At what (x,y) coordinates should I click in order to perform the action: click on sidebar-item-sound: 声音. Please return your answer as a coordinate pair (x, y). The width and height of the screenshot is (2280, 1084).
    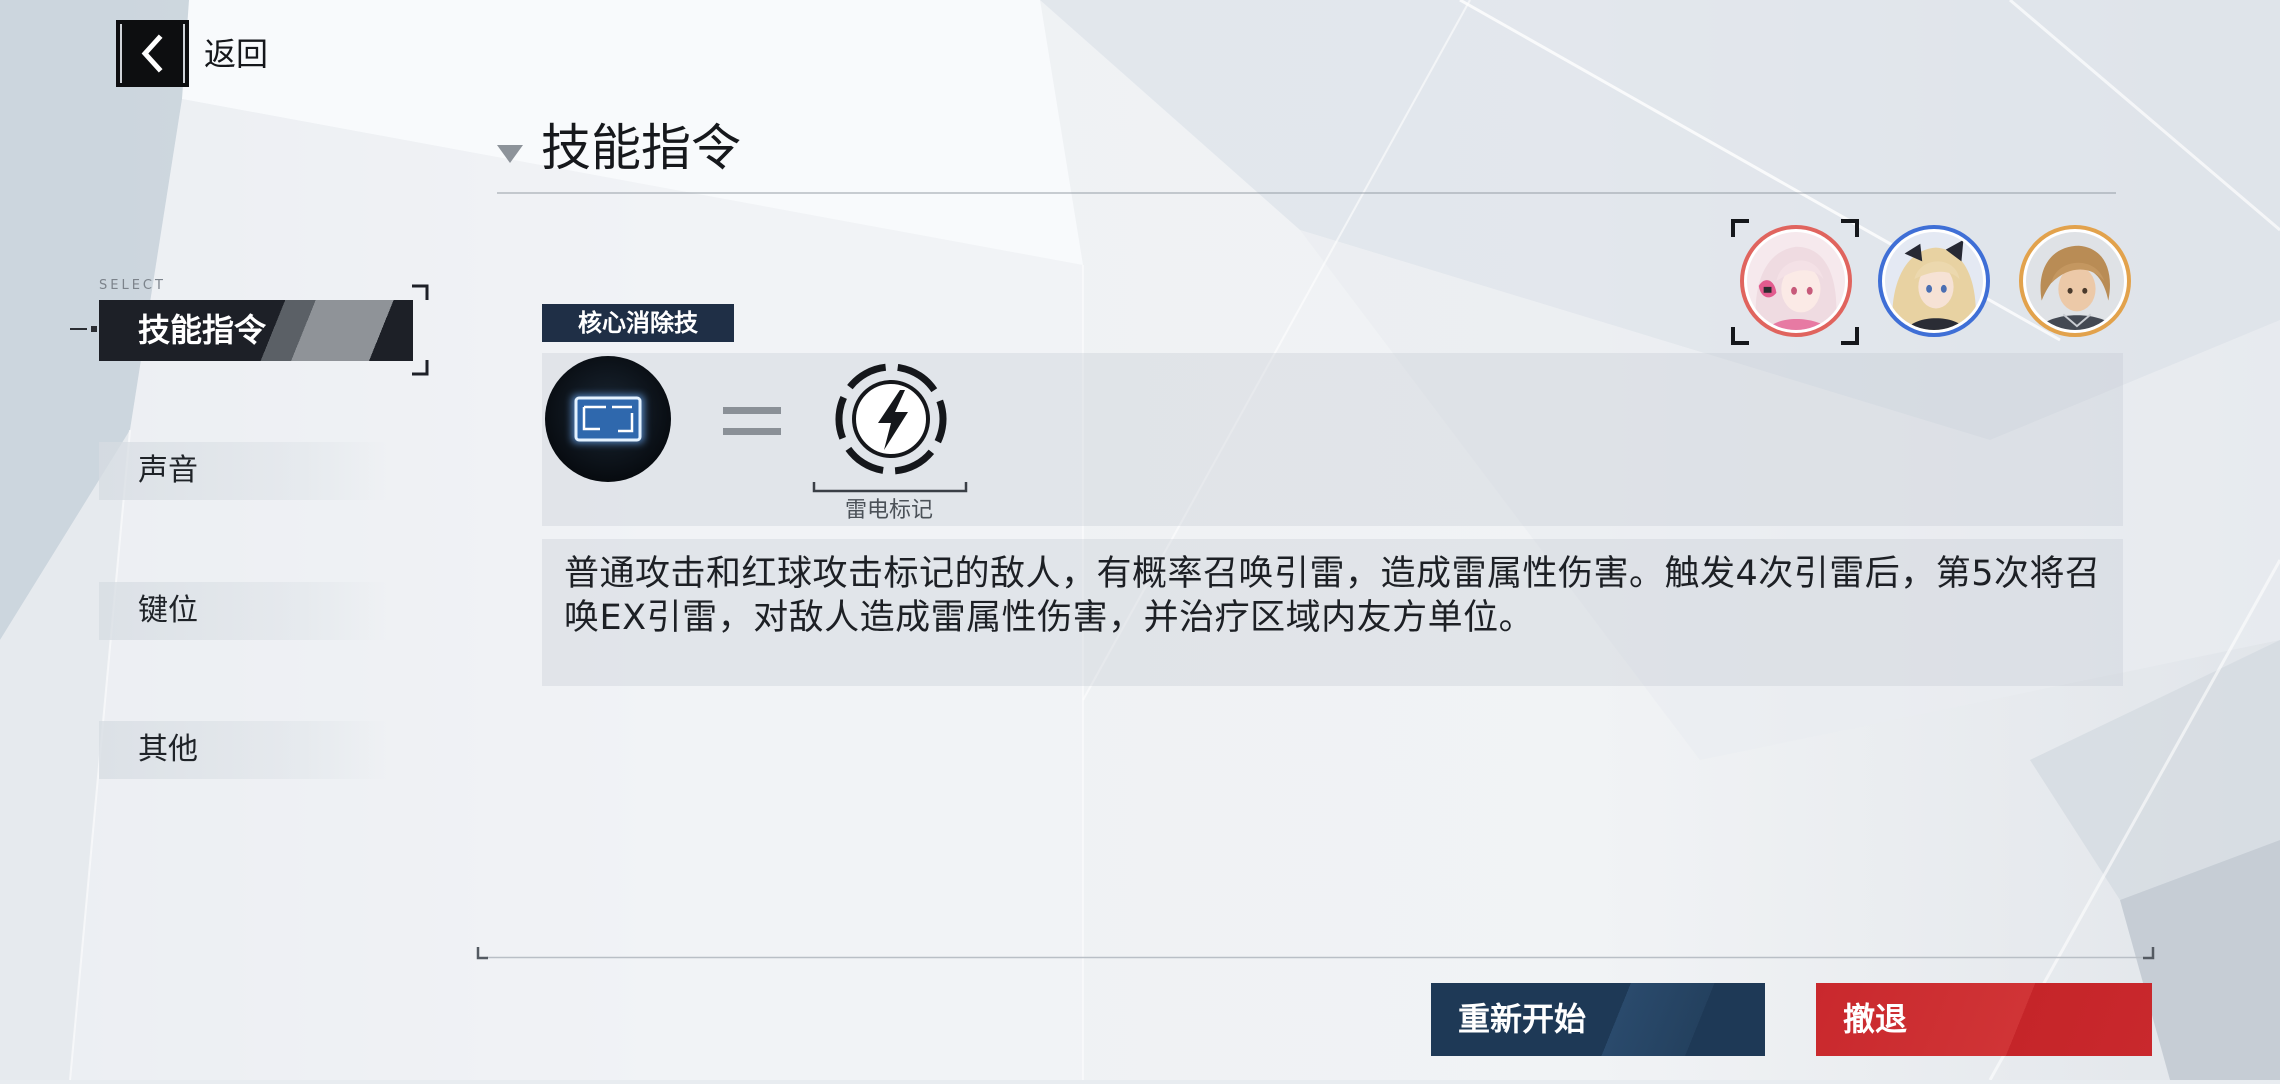
    Looking at the image, I should click on (244, 471).